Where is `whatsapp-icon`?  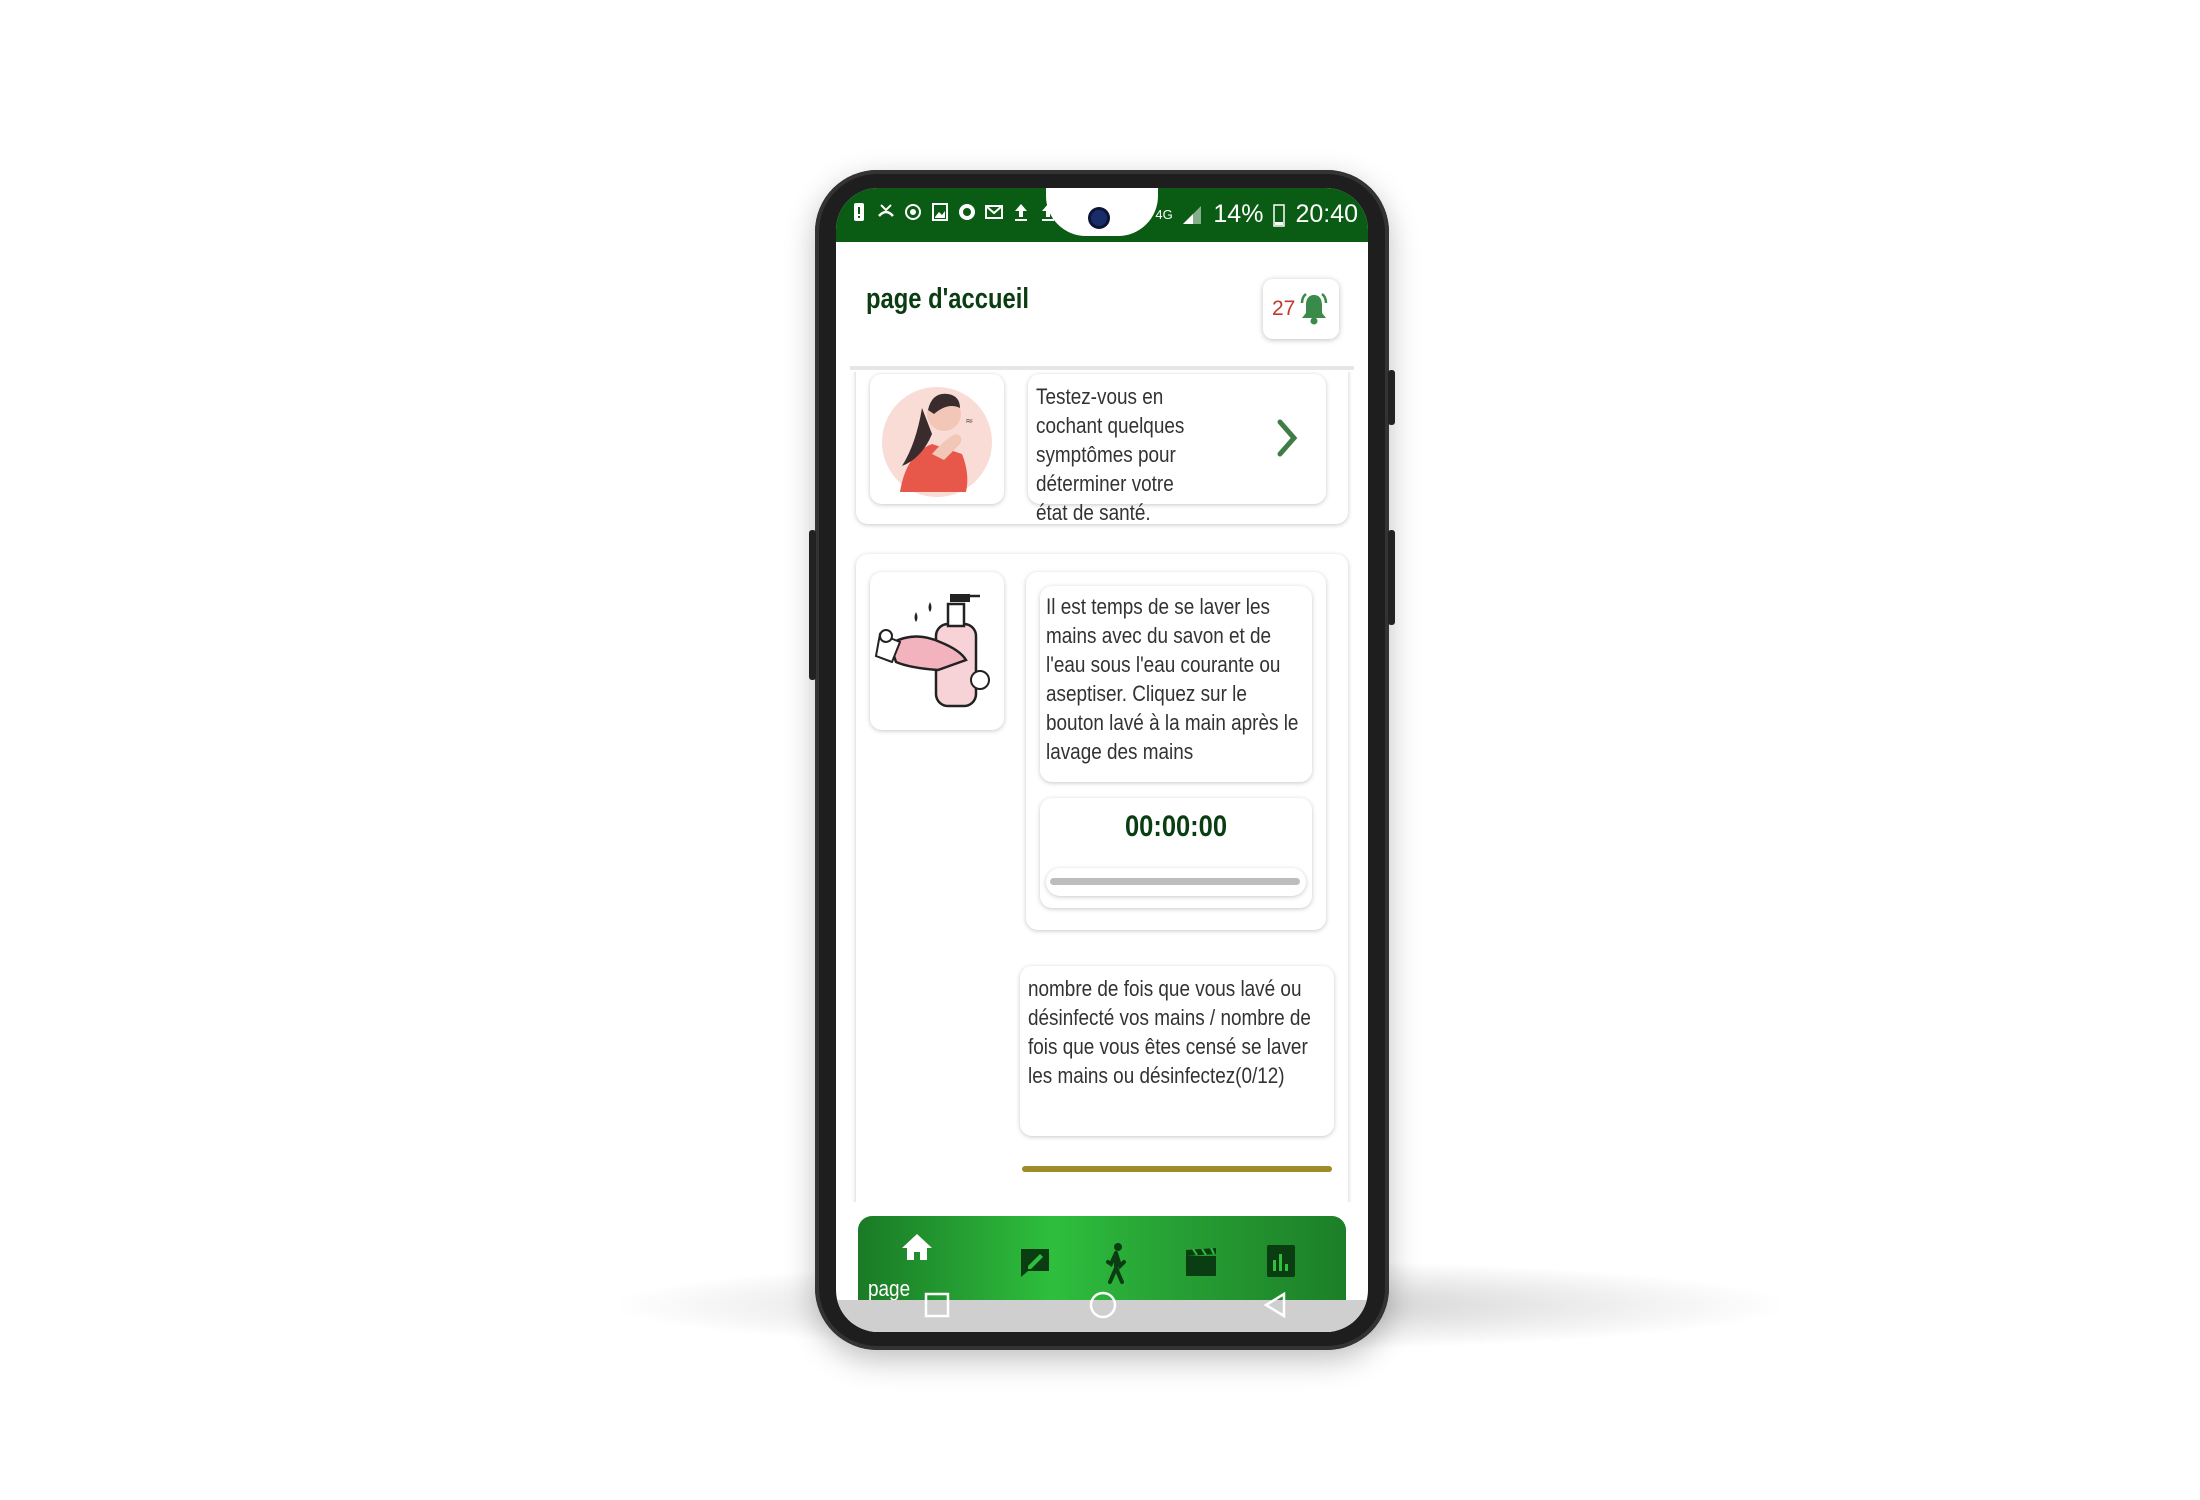 whatsapp-icon is located at coordinates (967, 212).